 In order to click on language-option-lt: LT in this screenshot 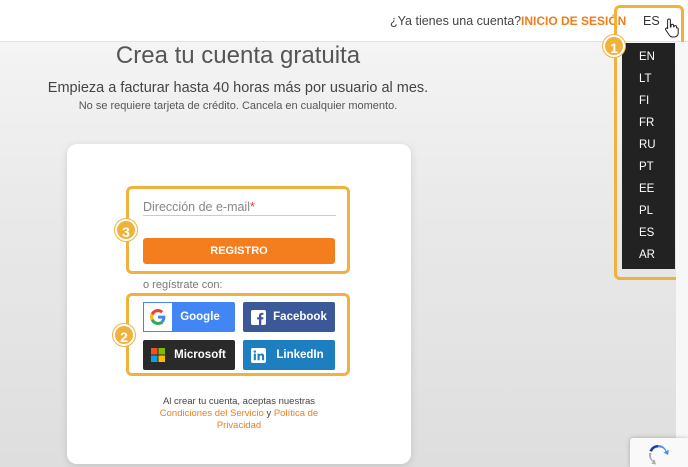, I will do `click(645, 79)`.